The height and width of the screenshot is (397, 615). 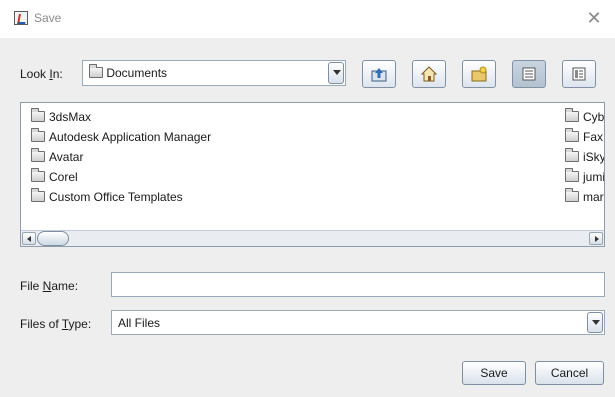 What do you see at coordinates (584, 158) in the screenshot?
I see `list-item: iSky` at bounding box center [584, 158].